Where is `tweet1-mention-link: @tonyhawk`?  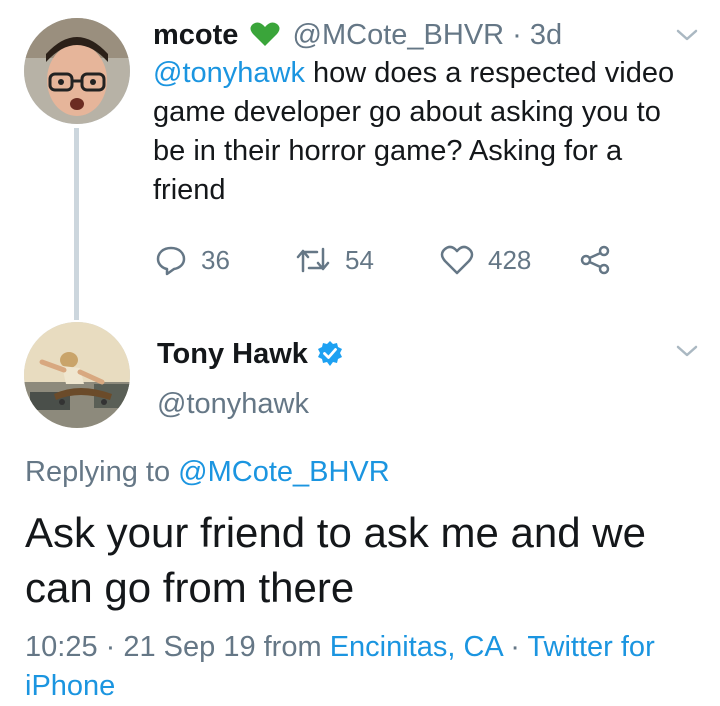
tweet1-mention-link: @tonyhawk is located at coordinates (229, 73).